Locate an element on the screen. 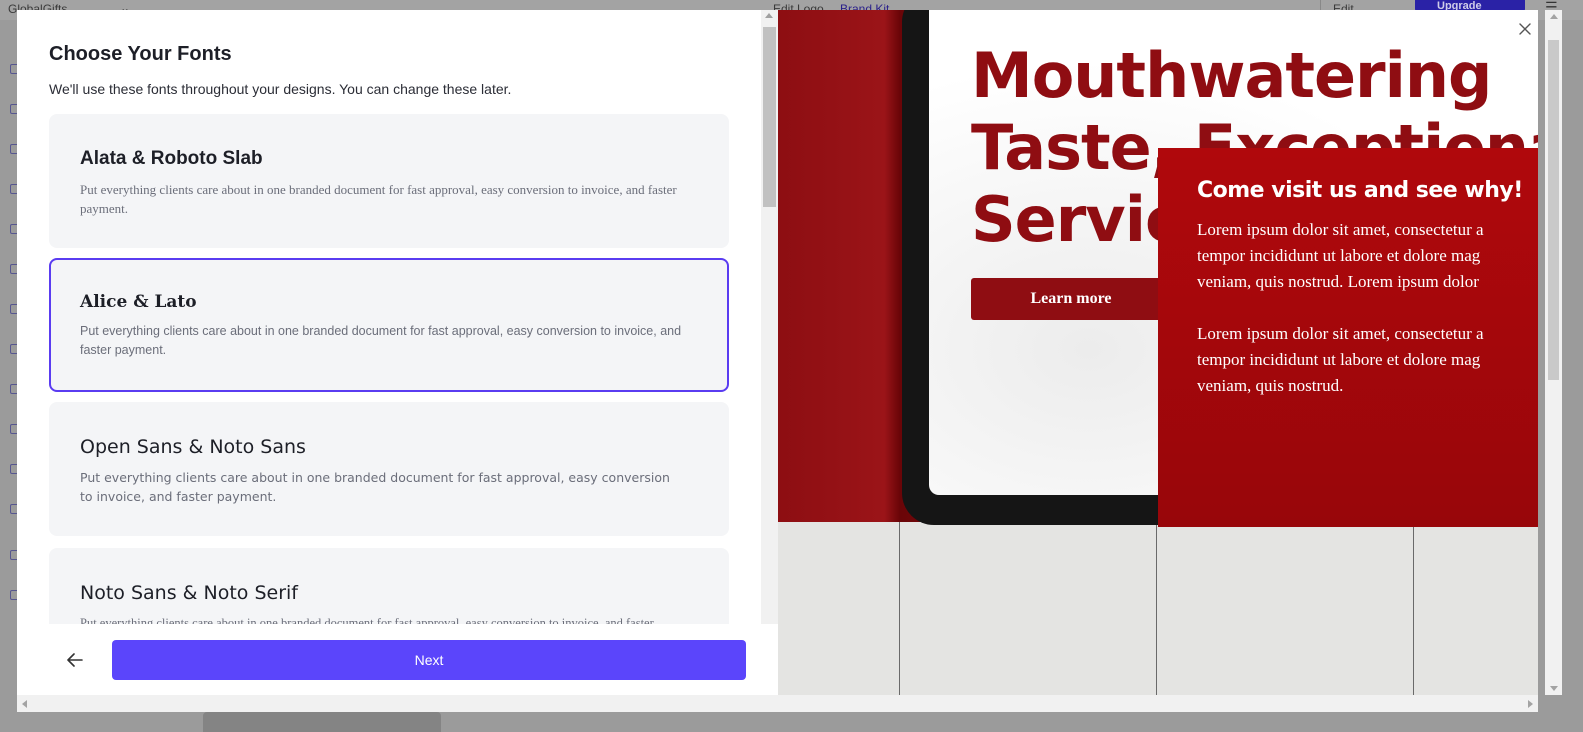 The height and width of the screenshot is (732, 1583). arrow-left-icon is located at coordinates (75, 660).